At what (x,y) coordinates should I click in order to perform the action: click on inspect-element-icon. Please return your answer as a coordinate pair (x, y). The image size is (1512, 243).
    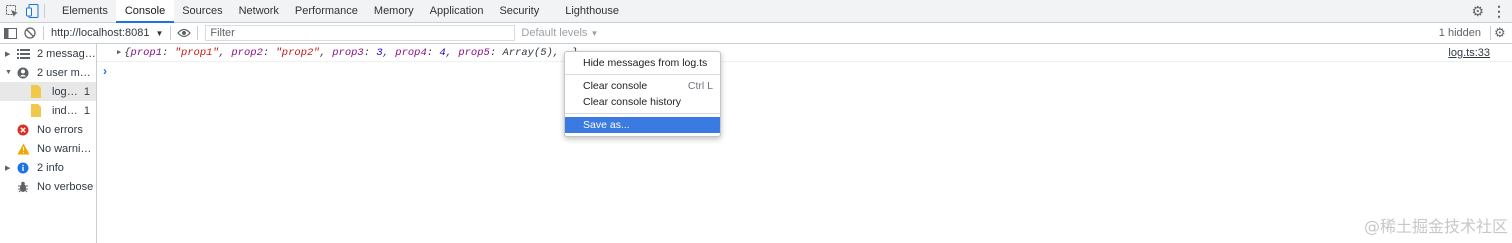
    Looking at the image, I should click on (12, 11).